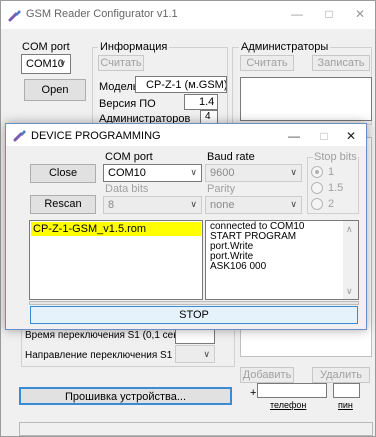 The image size is (376, 437). What do you see at coordinates (351, 136) in the screenshot?
I see `dialog-close-icon: ✕` at bounding box center [351, 136].